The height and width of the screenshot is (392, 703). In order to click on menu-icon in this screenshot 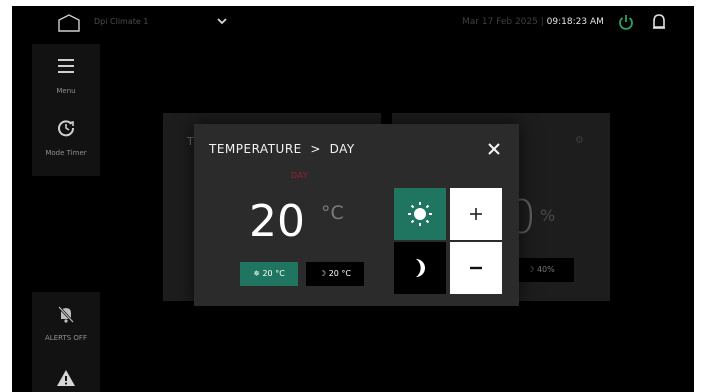, I will do `click(66, 66)`.